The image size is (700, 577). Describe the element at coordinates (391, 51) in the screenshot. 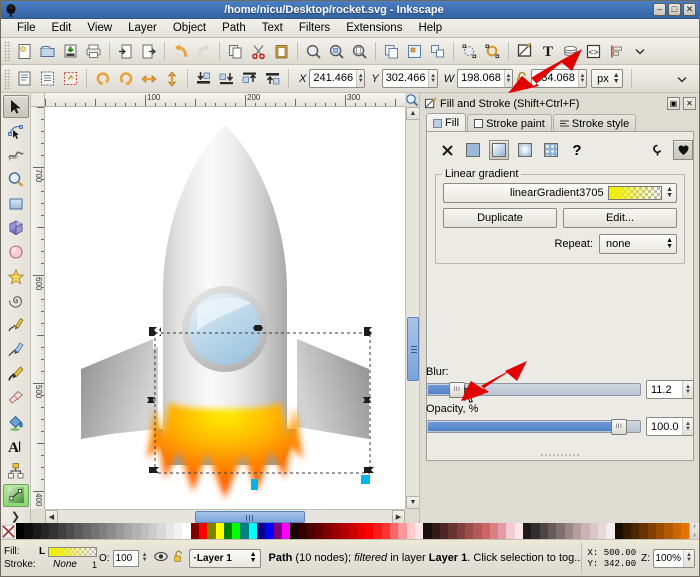

I see `duplicate-icon` at that location.